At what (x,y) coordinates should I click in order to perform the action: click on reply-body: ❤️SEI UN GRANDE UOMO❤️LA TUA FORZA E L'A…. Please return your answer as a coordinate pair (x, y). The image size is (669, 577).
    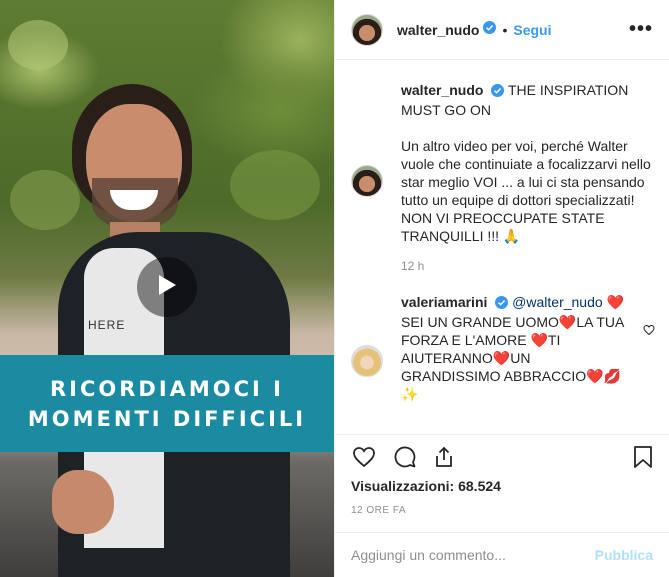
    Looking at the image, I should click on (512, 348).